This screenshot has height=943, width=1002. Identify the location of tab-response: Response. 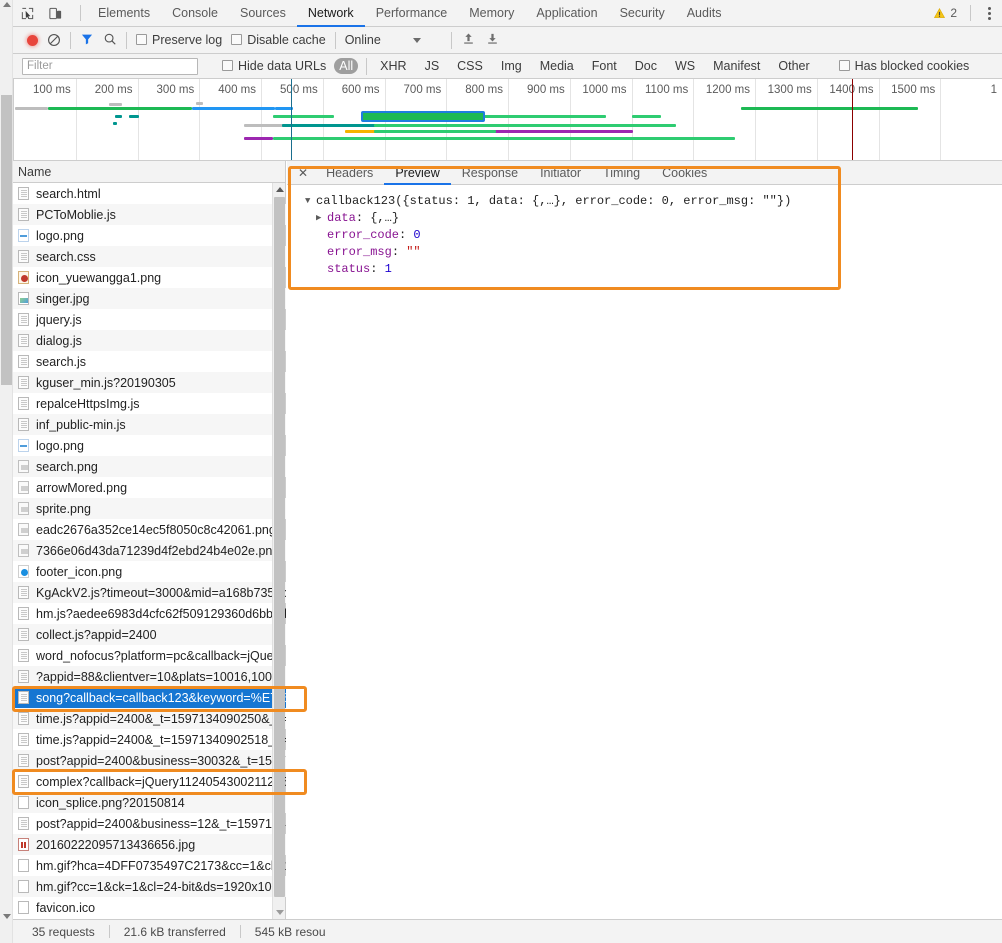
(490, 173).